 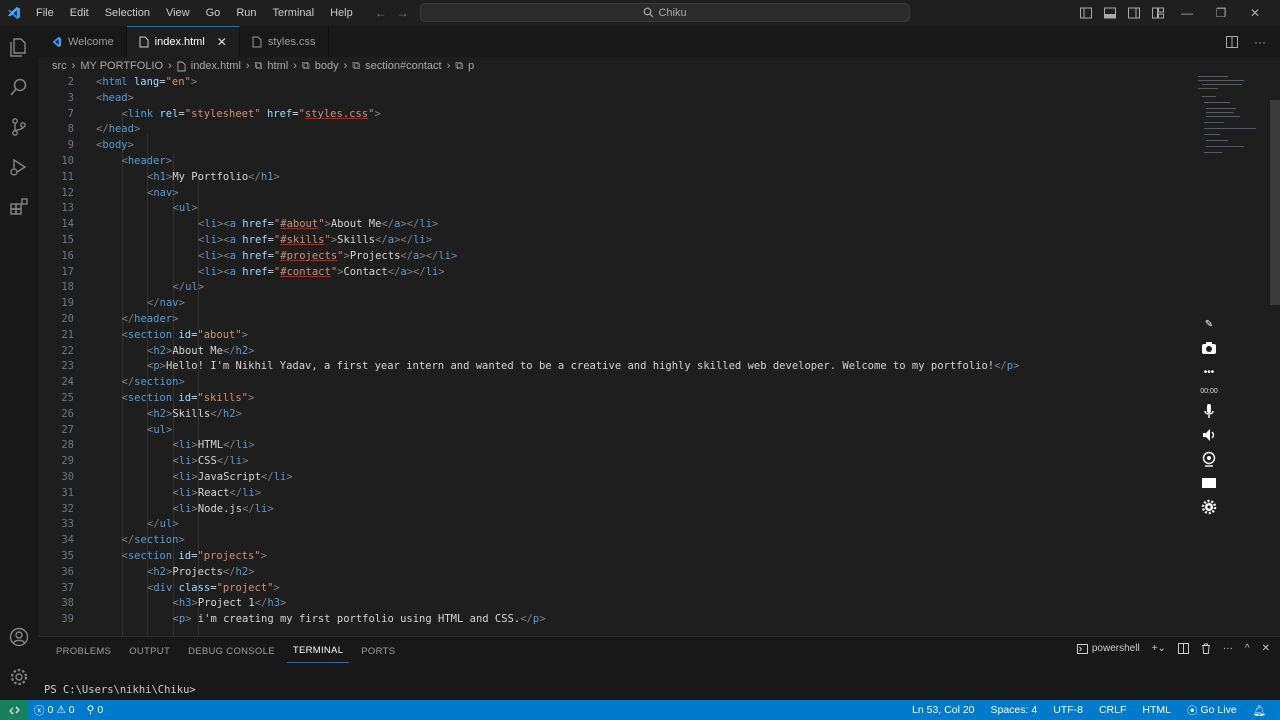 I want to click on panel-tab-debug-console: DEBUG CONSOLE, so click(x=231, y=651).